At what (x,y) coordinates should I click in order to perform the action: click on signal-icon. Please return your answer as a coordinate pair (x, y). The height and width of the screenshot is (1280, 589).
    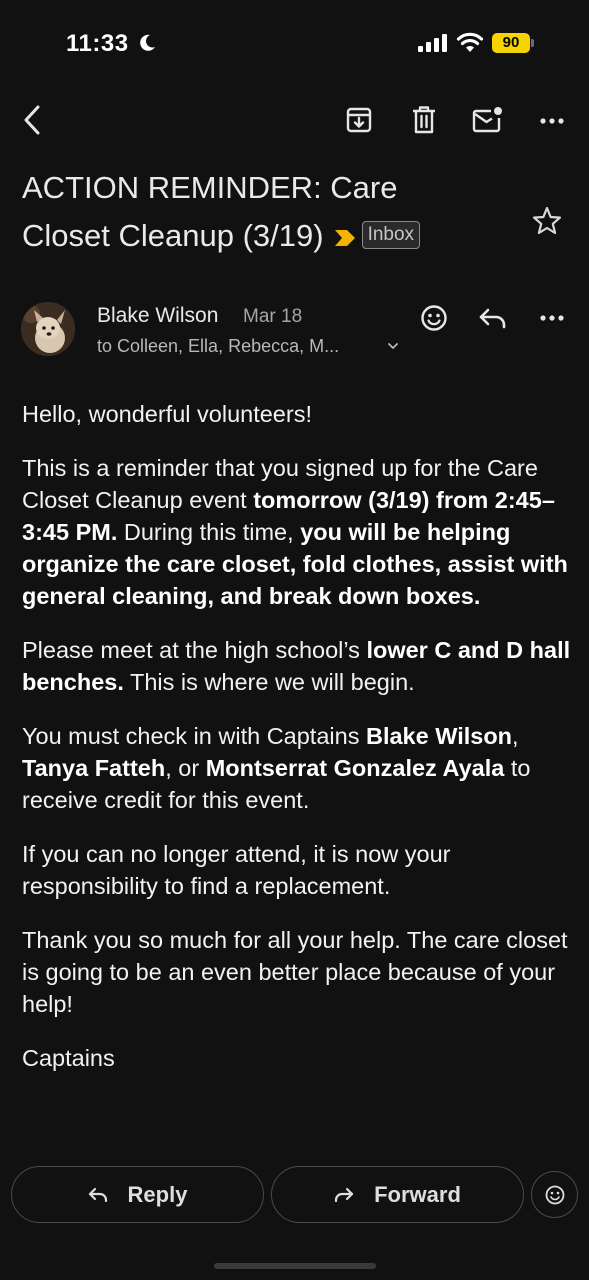
    Looking at the image, I should click on (432, 43).